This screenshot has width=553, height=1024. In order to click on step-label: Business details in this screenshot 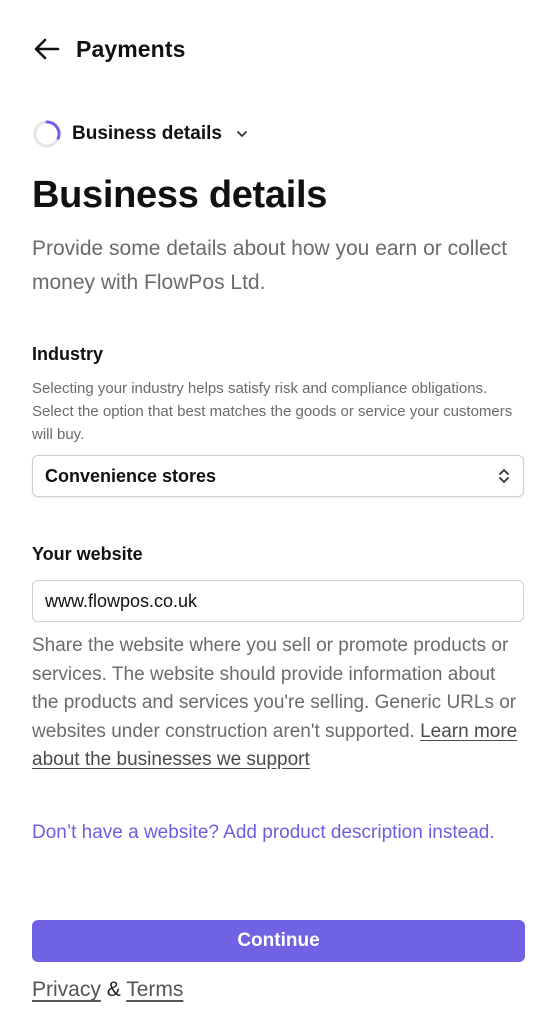, I will do `click(147, 133)`.